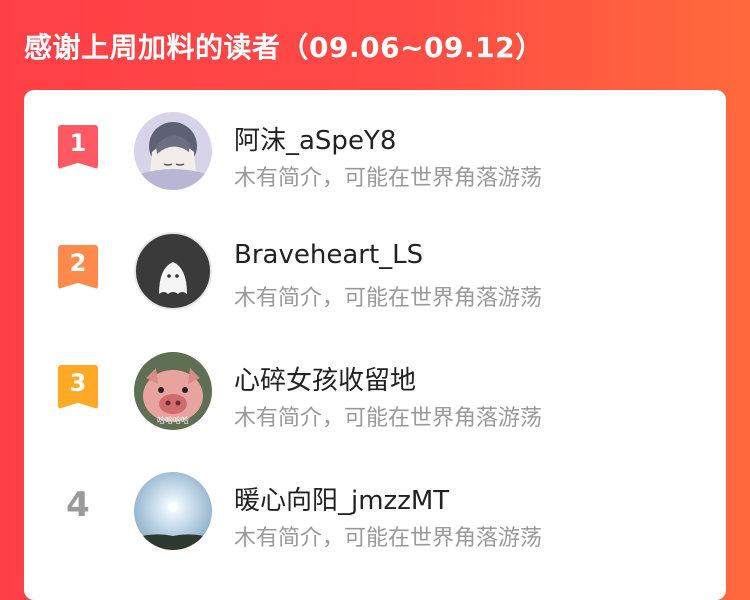  I want to click on rank-number: 4, so click(78, 505).